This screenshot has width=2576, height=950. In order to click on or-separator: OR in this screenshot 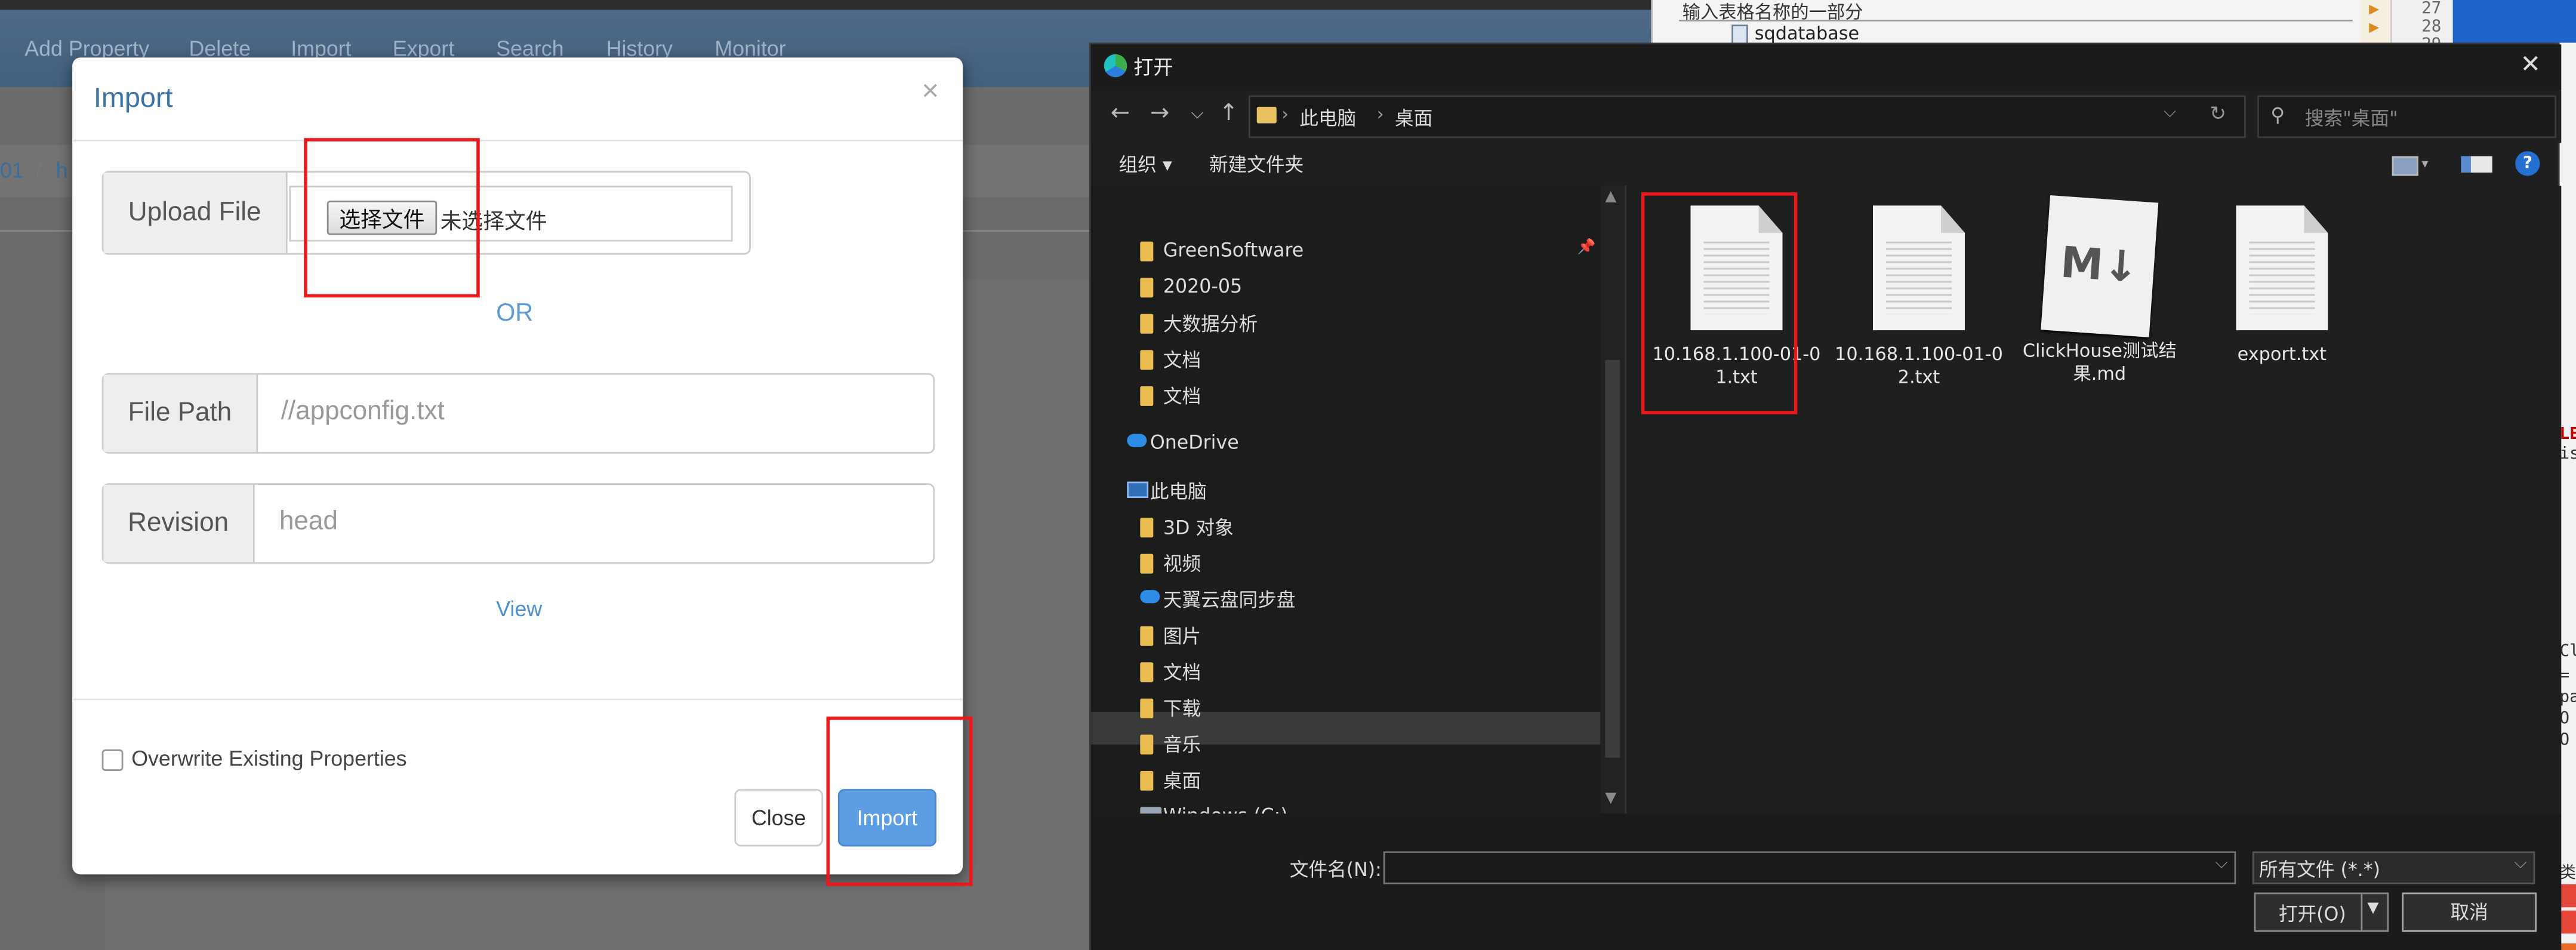, I will do `click(515, 313)`.